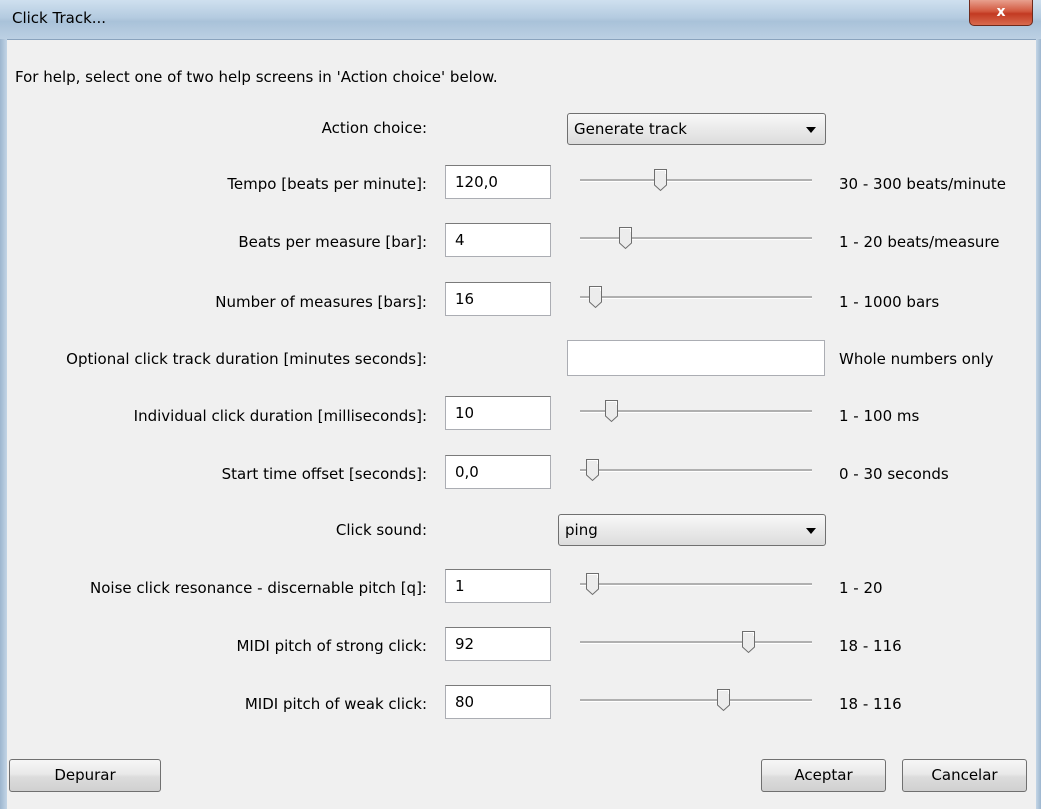 The image size is (1041, 809). I want to click on midi-weak-slider, so click(696, 700).